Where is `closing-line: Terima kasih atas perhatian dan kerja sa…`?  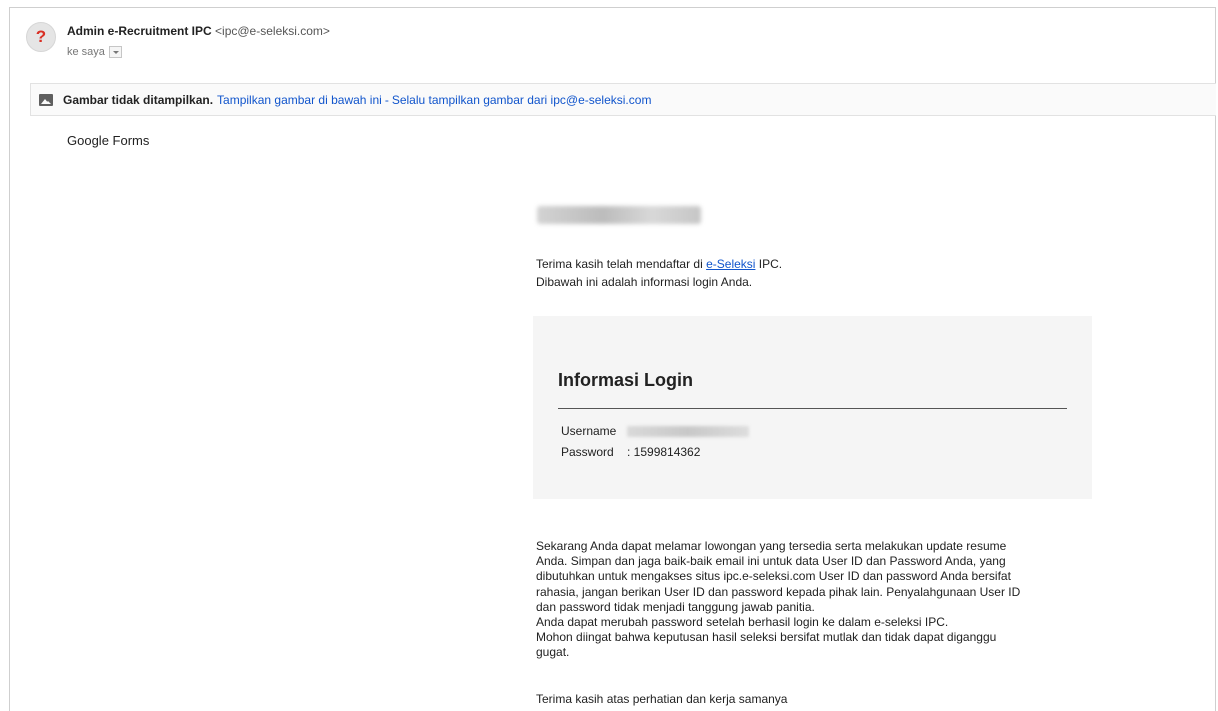
closing-line: Terima kasih atas perhatian dan kerja sa… is located at coordinates (662, 699).